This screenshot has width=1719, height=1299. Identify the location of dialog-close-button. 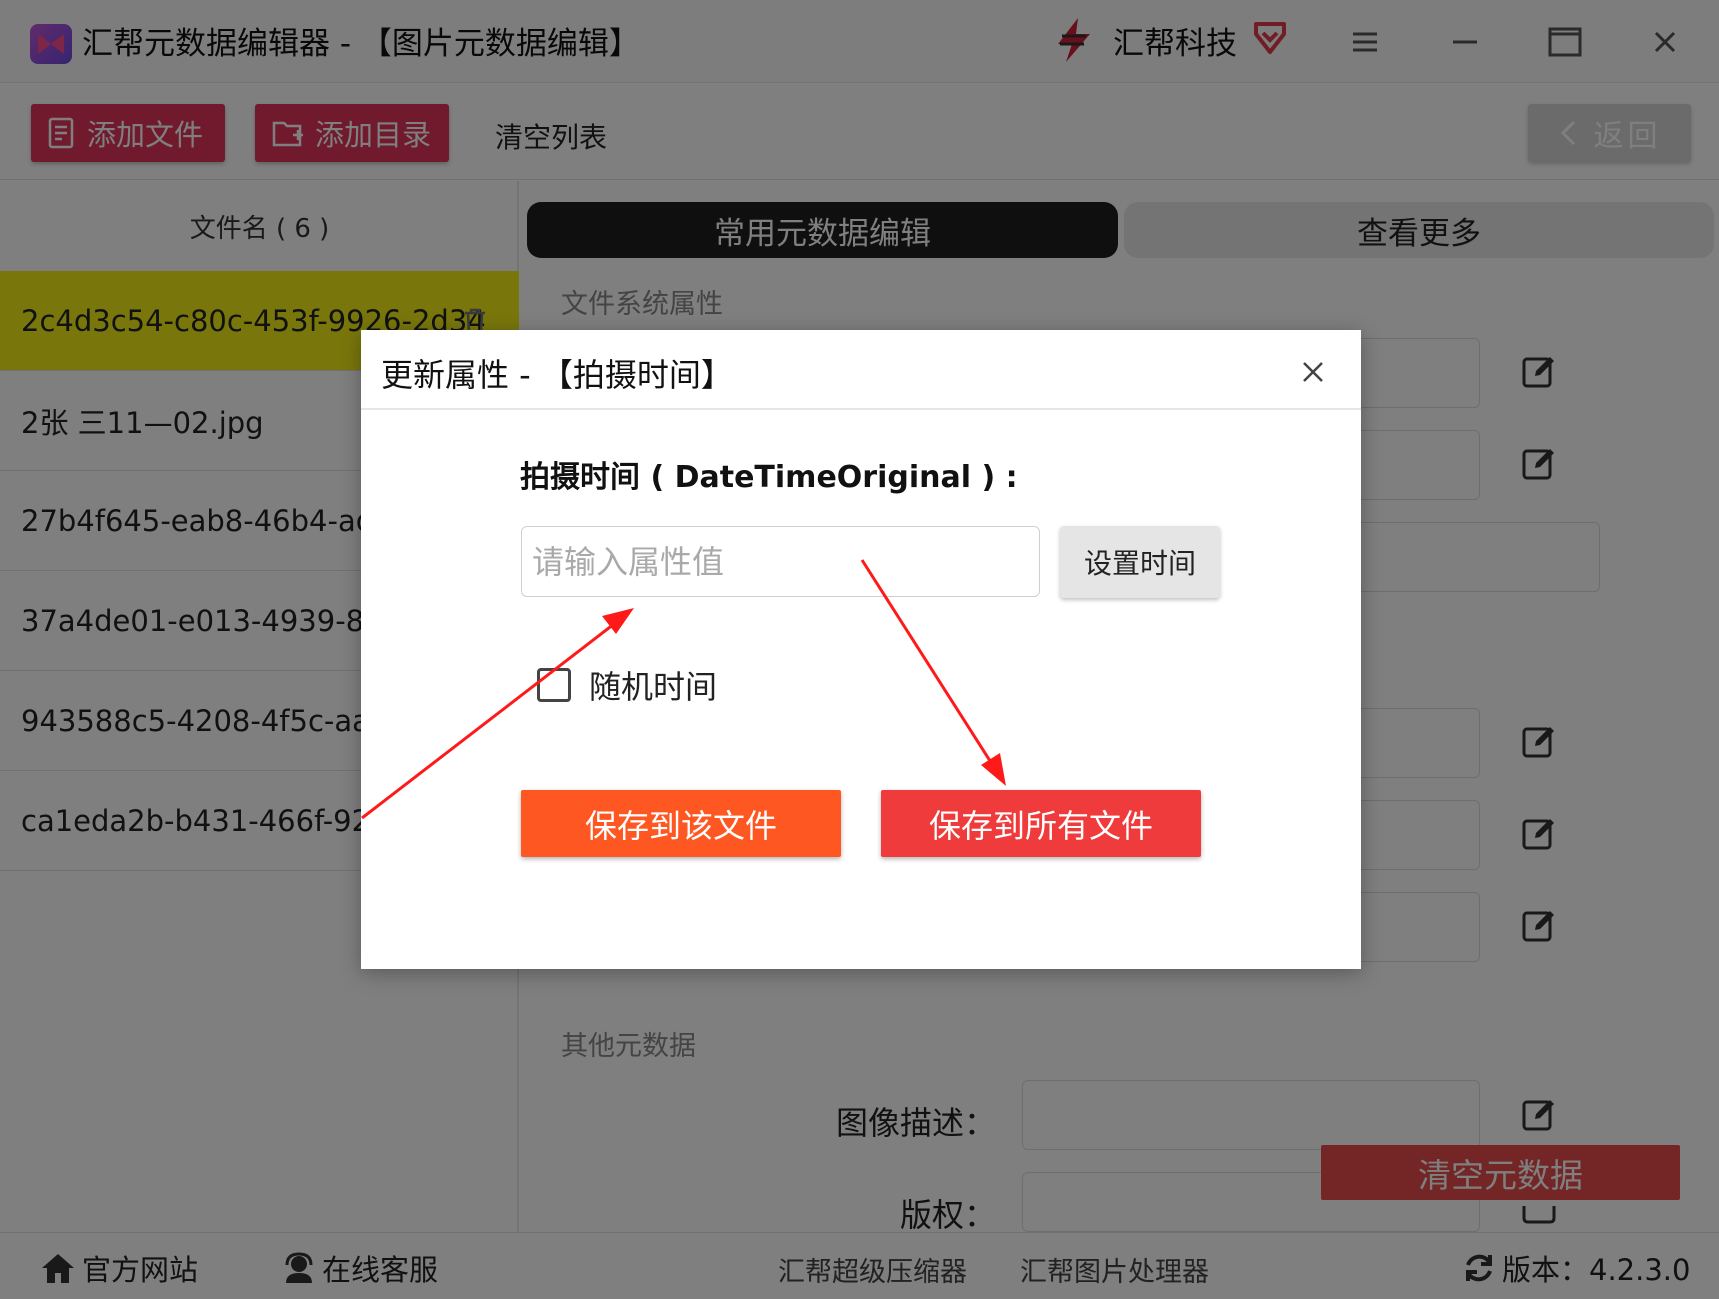
(1313, 372).